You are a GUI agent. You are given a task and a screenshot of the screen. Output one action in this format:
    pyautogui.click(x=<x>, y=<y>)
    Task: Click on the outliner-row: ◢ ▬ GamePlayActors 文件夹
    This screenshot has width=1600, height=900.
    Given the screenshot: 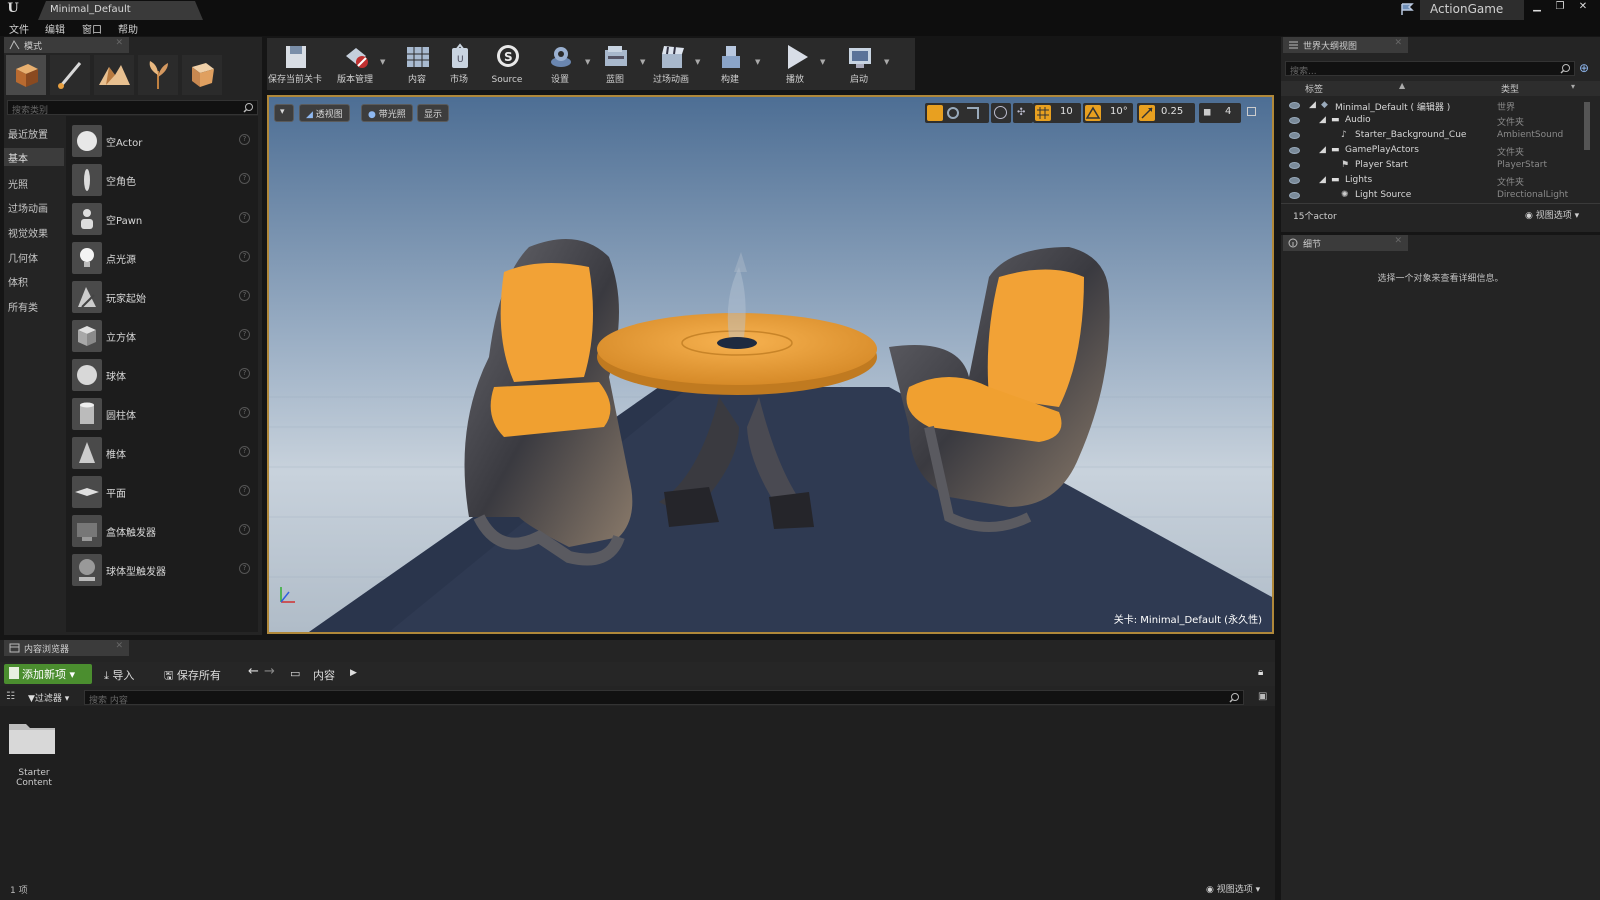 What is the action you would take?
    pyautogui.click(x=1440, y=151)
    